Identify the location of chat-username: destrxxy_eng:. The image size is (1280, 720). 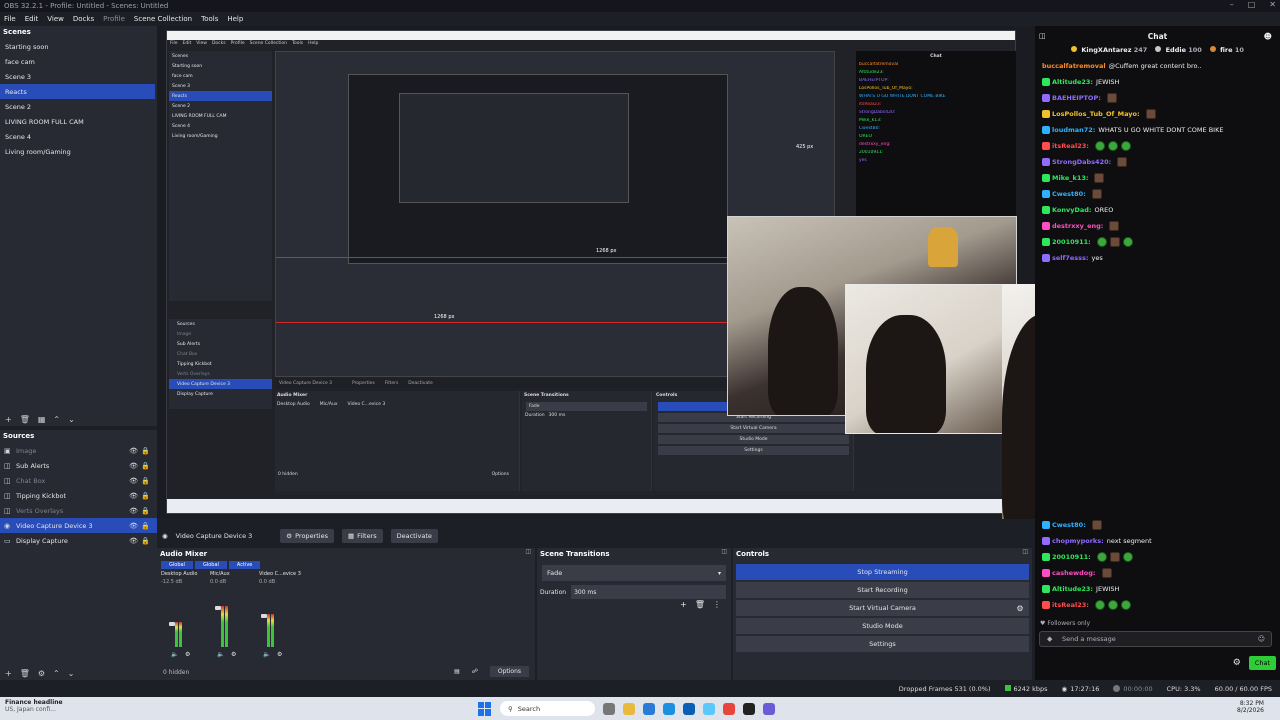
(1077, 226).